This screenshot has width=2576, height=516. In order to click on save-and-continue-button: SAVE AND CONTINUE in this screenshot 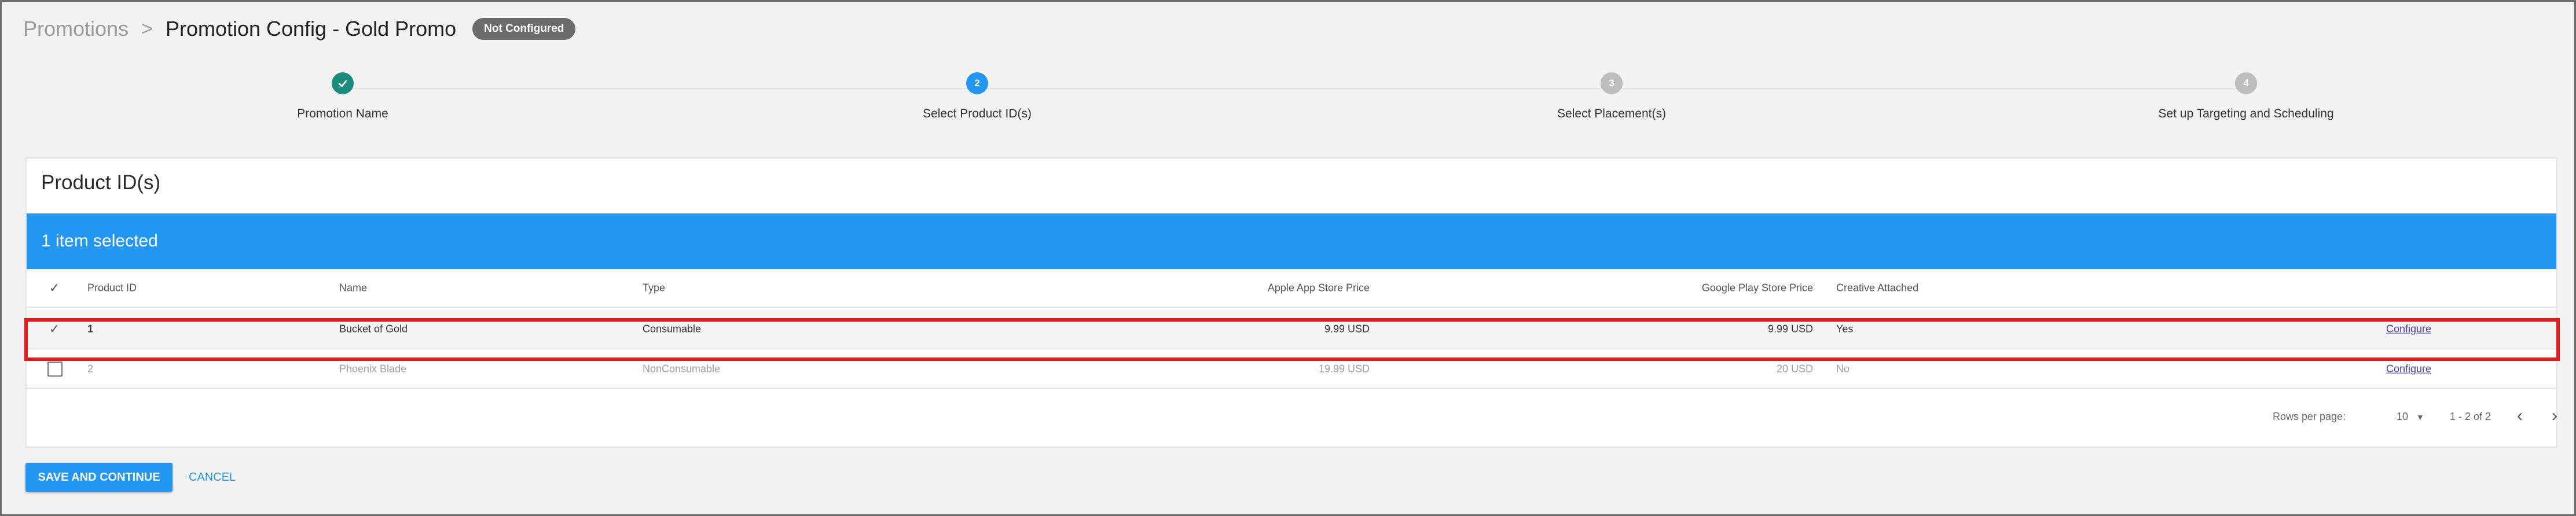, I will do `click(99, 477)`.